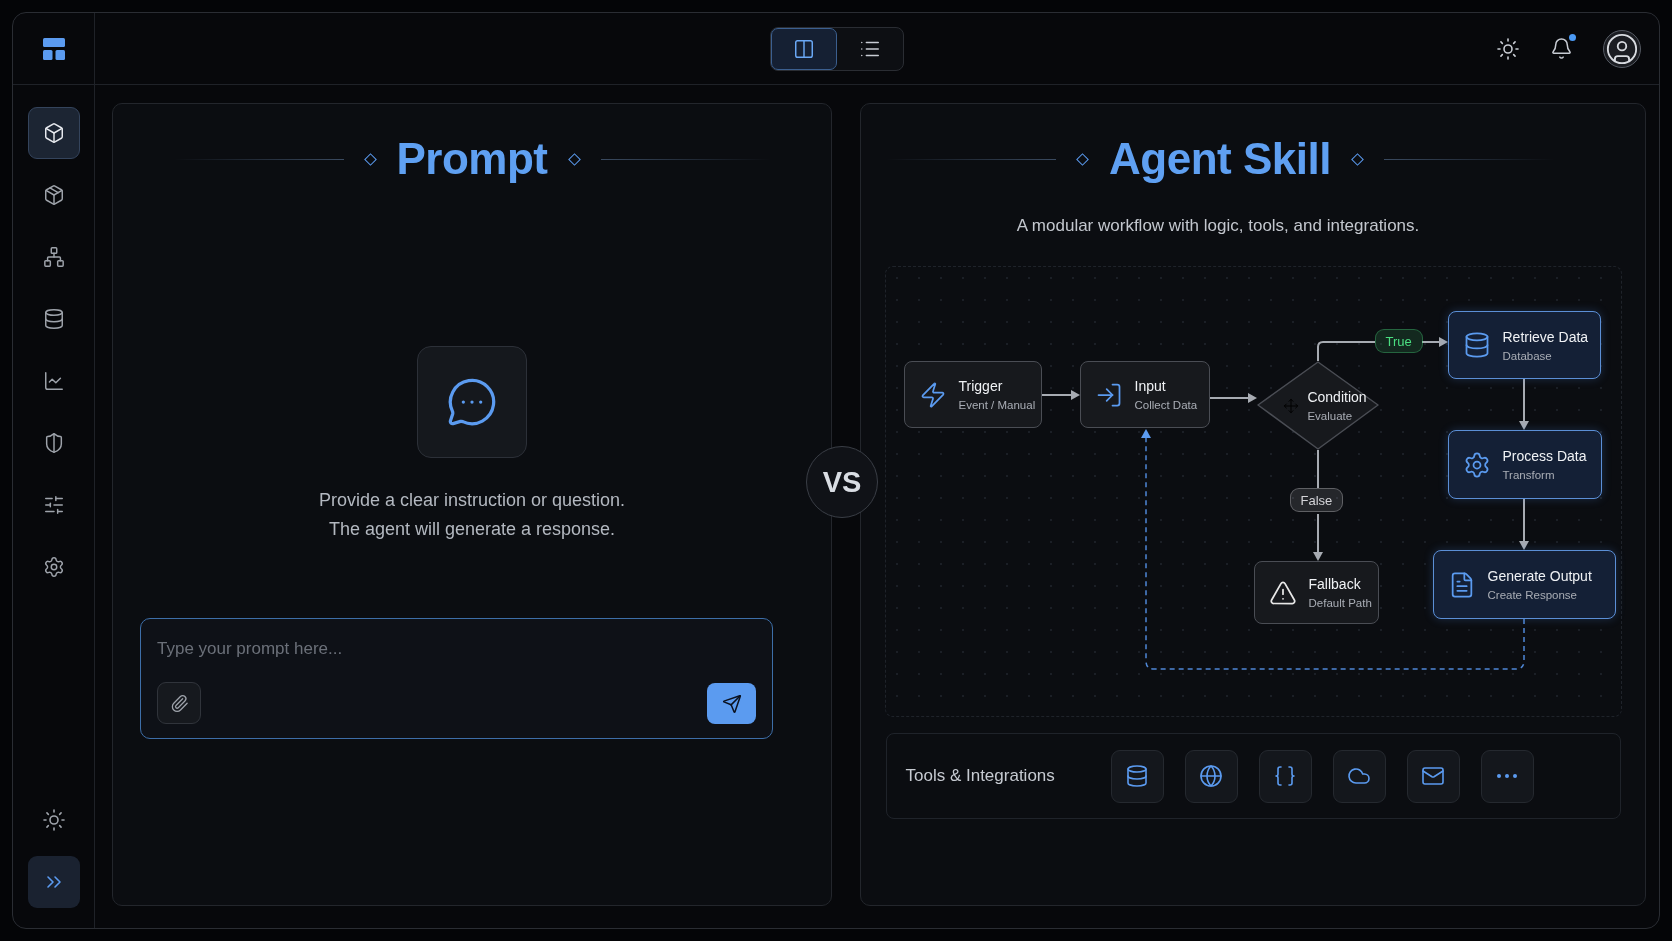 This screenshot has height=941, width=1672. I want to click on node-title: Generate Output, so click(1539, 576).